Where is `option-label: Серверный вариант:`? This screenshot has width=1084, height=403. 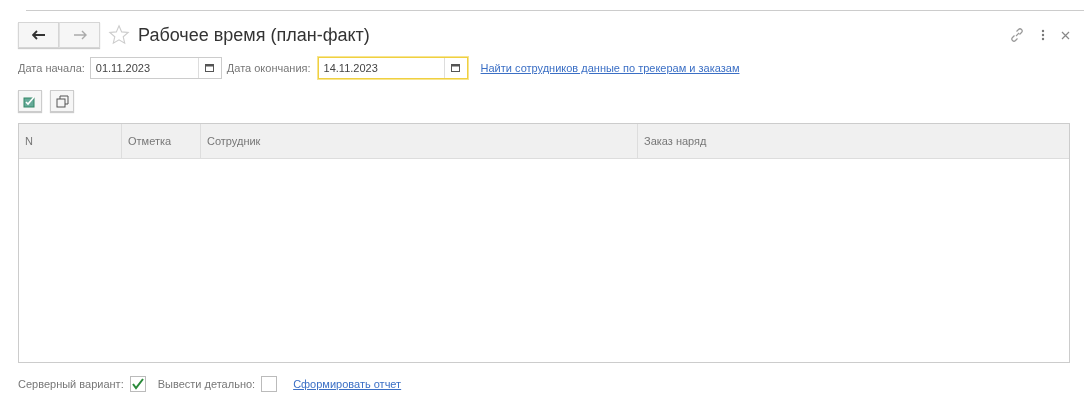 option-label: Серверный вариант: is located at coordinates (71, 384).